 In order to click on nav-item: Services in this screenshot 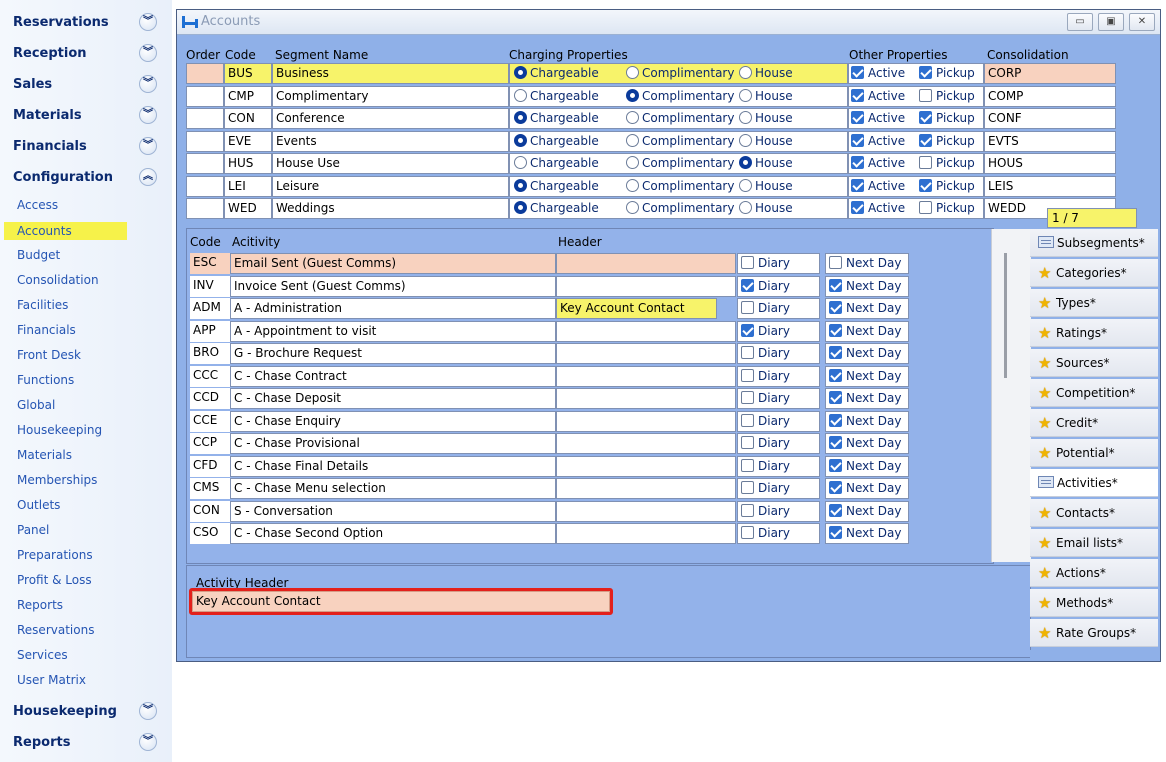, I will do `click(86, 655)`.